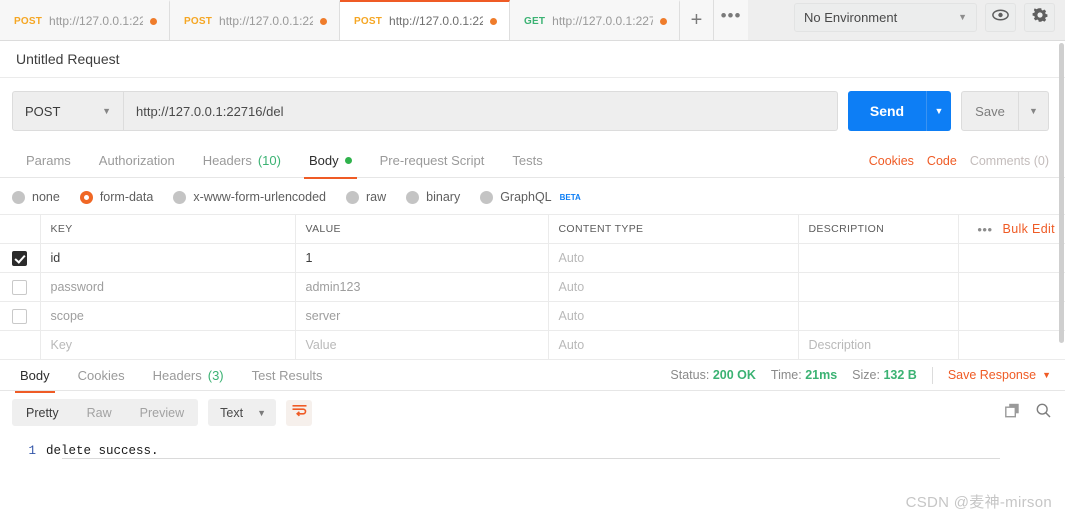 The height and width of the screenshot is (519, 1065). Describe the element at coordinates (422, 345) in the screenshot. I see `new-row-value-input: Value` at that location.